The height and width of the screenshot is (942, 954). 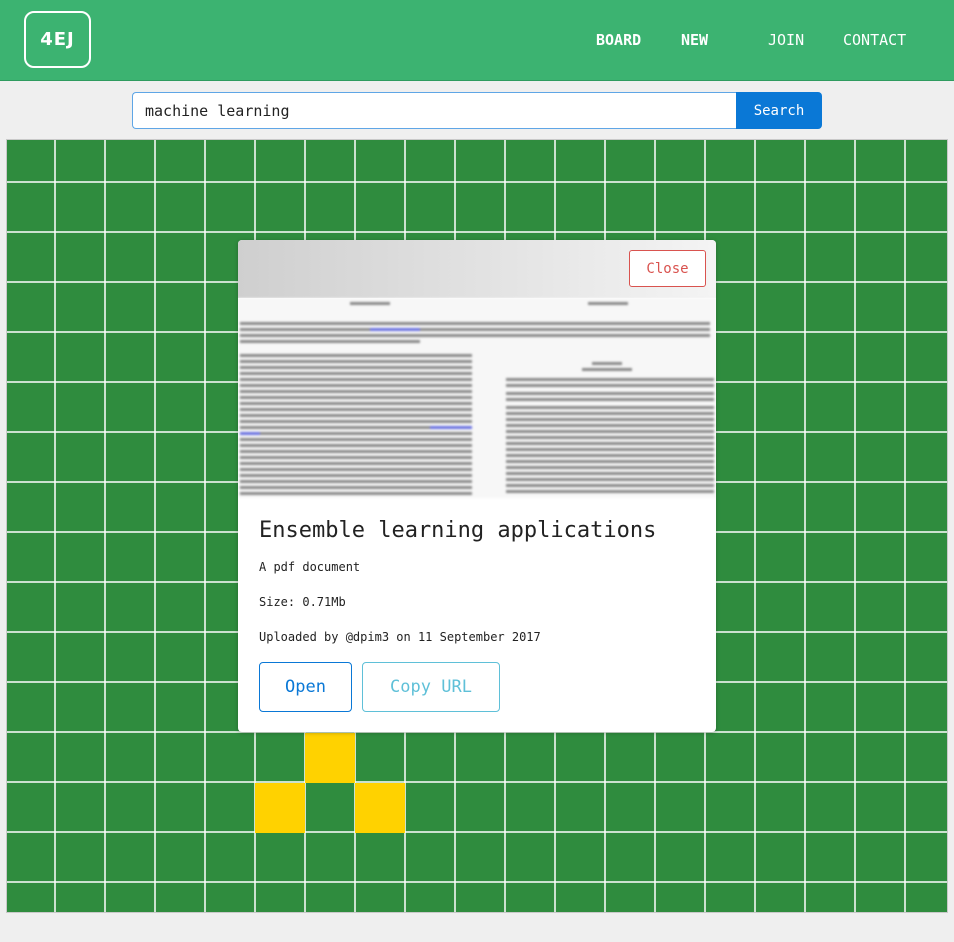 I want to click on document-title: Ensemble learning applications, so click(x=458, y=530).